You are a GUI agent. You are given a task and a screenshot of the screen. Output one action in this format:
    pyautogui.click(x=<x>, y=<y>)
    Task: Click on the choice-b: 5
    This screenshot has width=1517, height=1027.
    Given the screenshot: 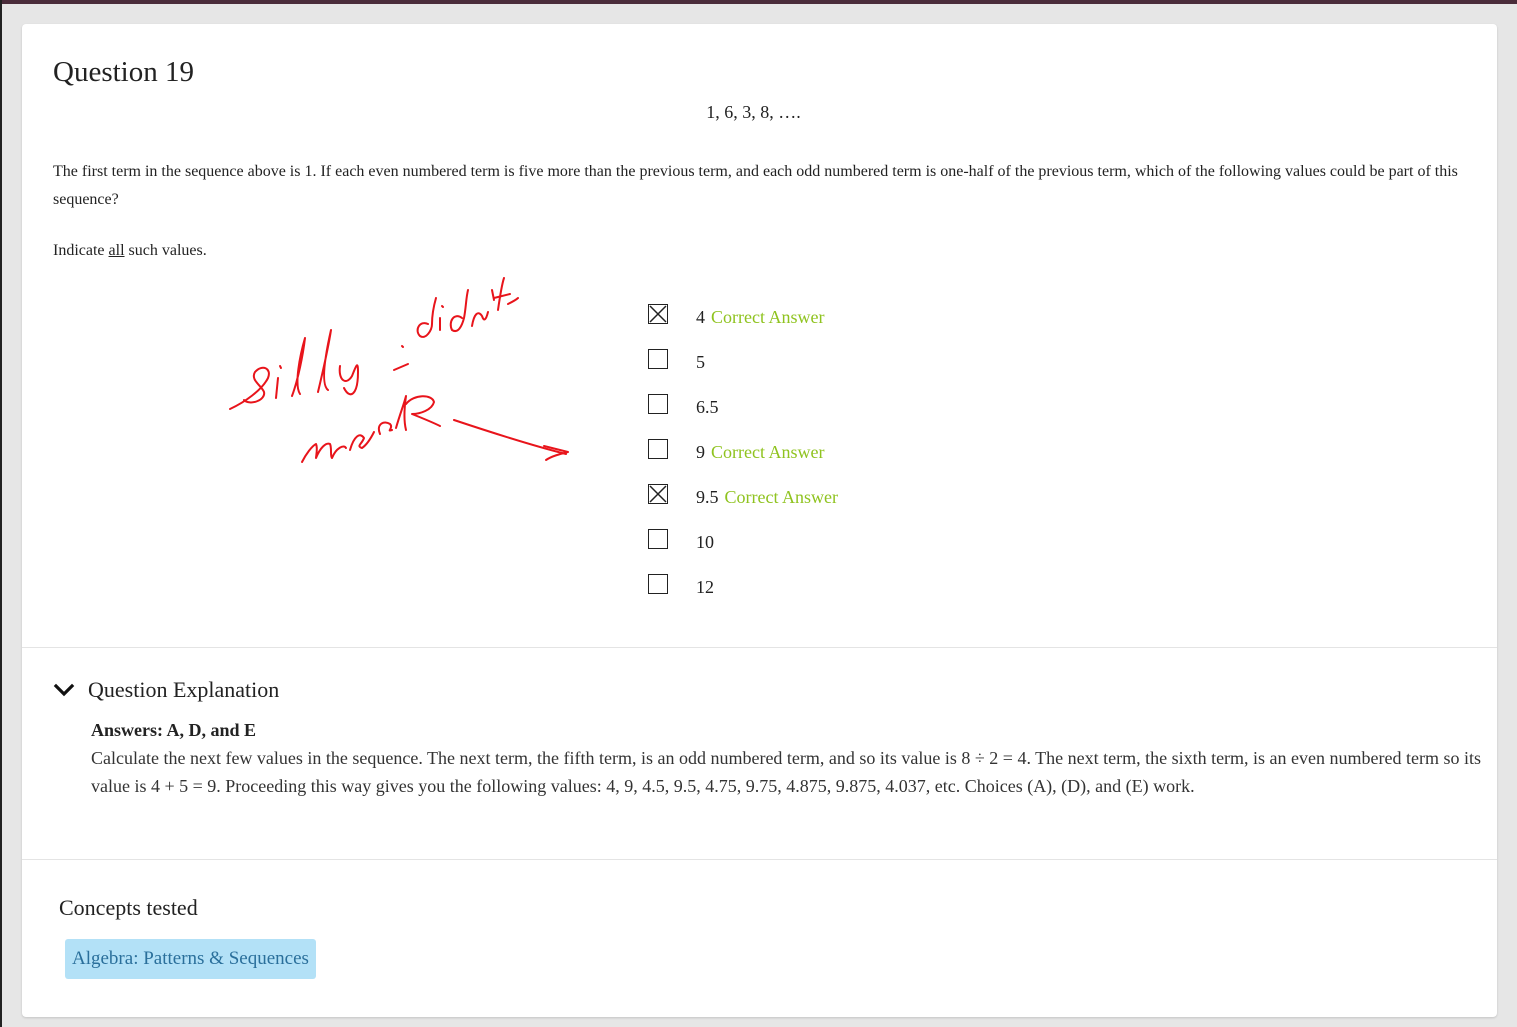 What is the action you would take?
    pyautogui.click(x=848, y=367)
    